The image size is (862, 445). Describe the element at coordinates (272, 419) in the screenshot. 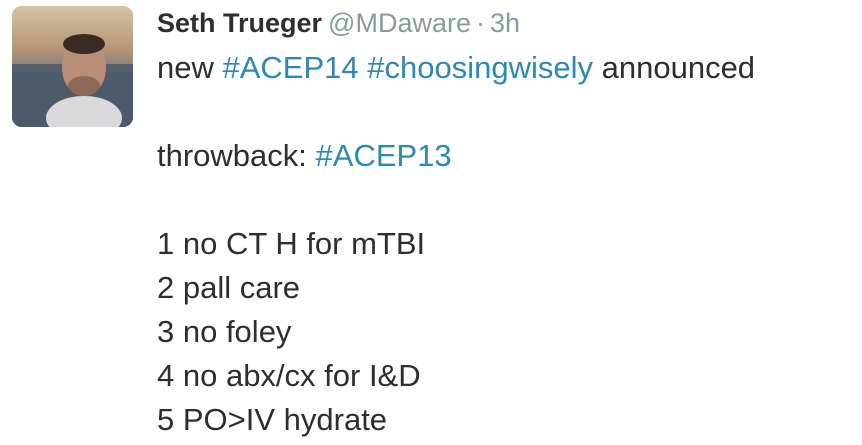

I see `list-item: 5 PO>IV hydrate` at that location.